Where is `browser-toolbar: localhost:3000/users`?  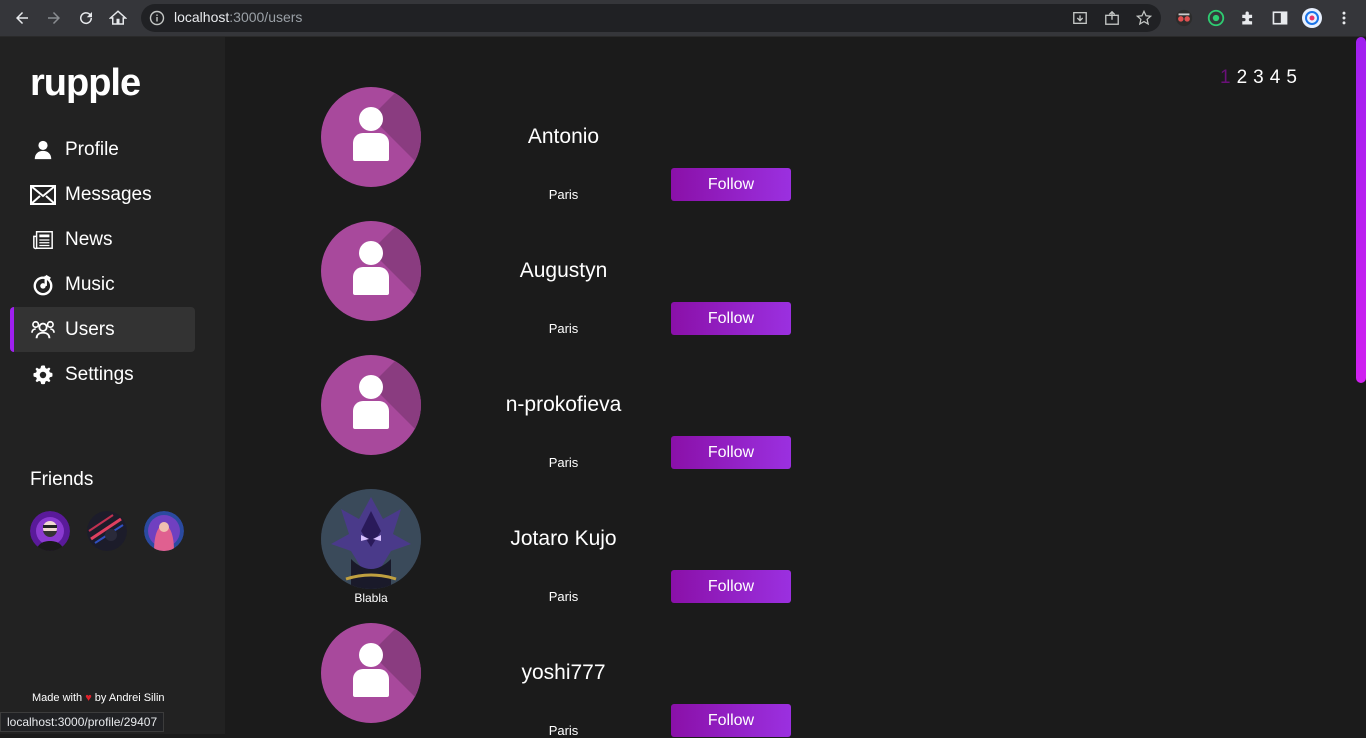
browser-toolbar: localhost:3000/users is located at coordinates (683, 18).